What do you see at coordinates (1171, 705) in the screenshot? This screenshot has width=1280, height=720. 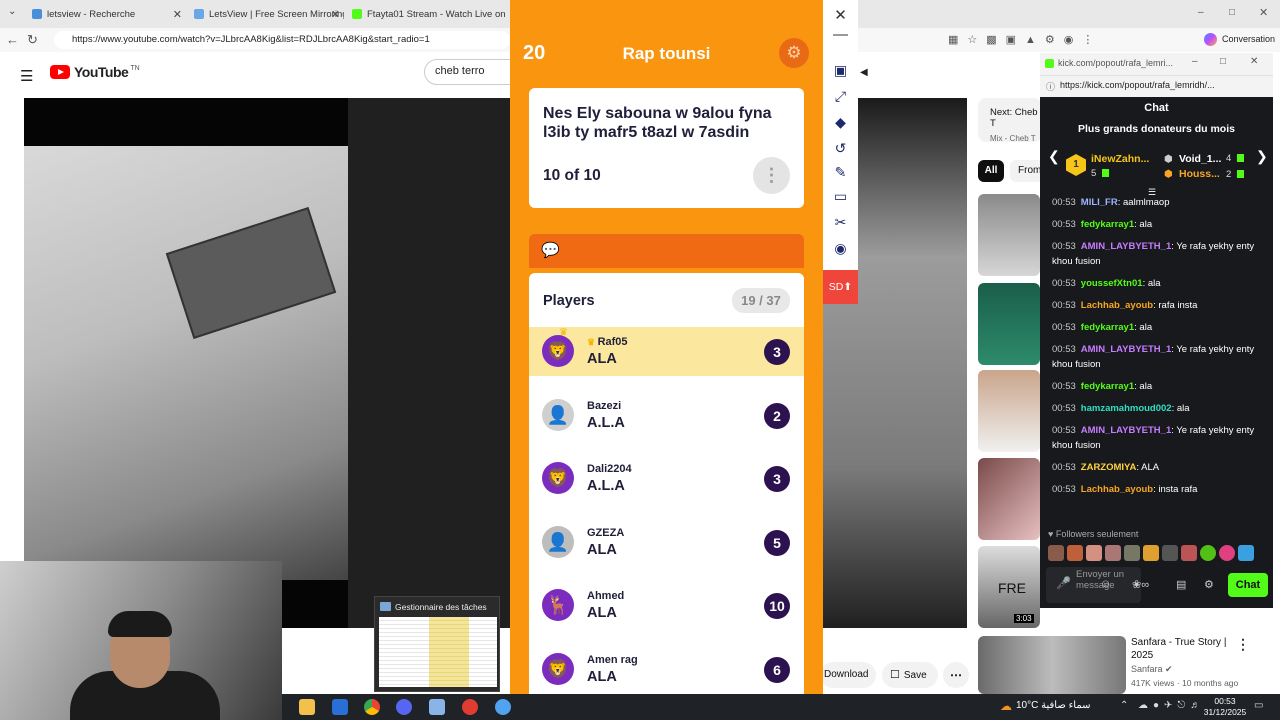 I see `tray-icons: ☁●✈⎋♬` at bounding box center [1171, 705].